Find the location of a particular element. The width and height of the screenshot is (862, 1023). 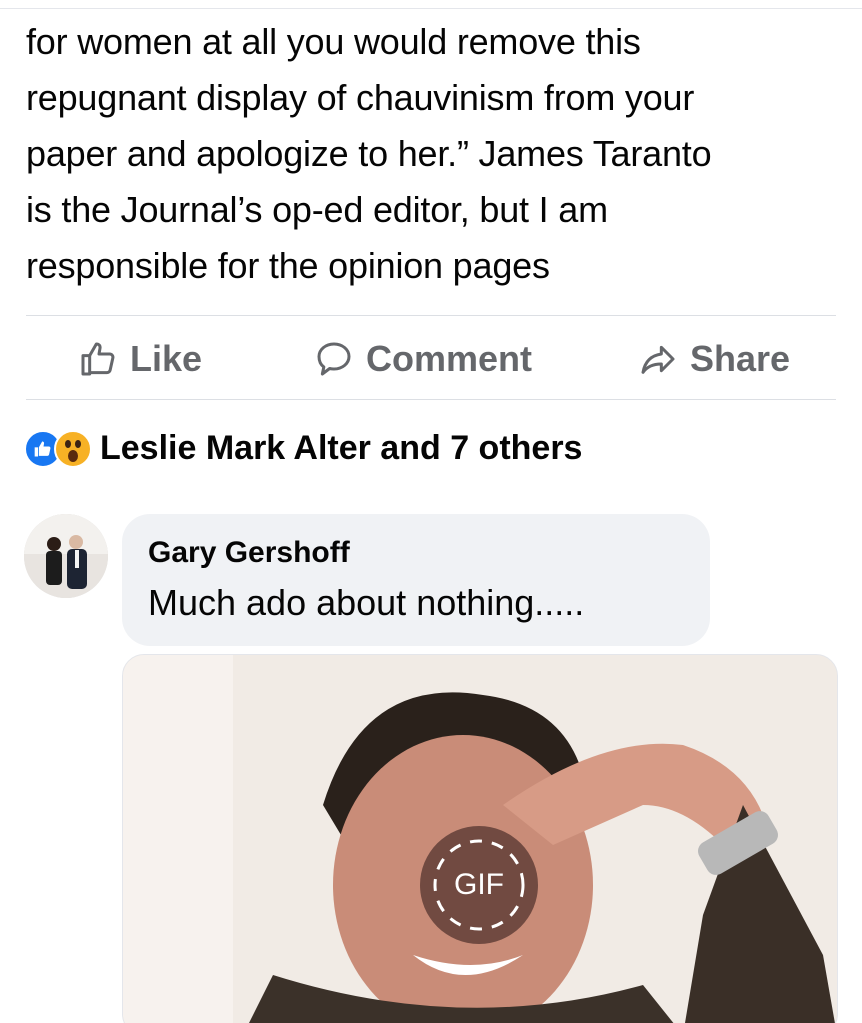

like-button: Like is located at coordinates (140, 359).